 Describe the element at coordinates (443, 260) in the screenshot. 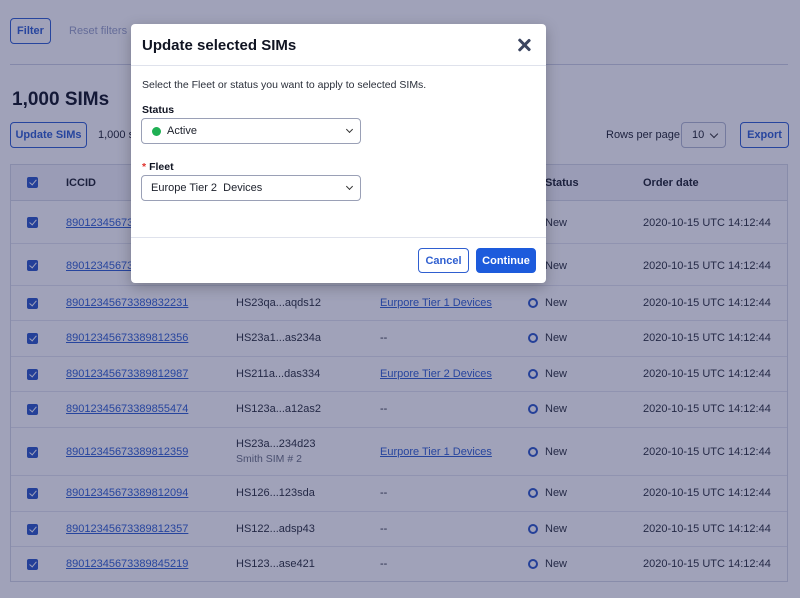

I see `cancel-button: Cancel` at that location.